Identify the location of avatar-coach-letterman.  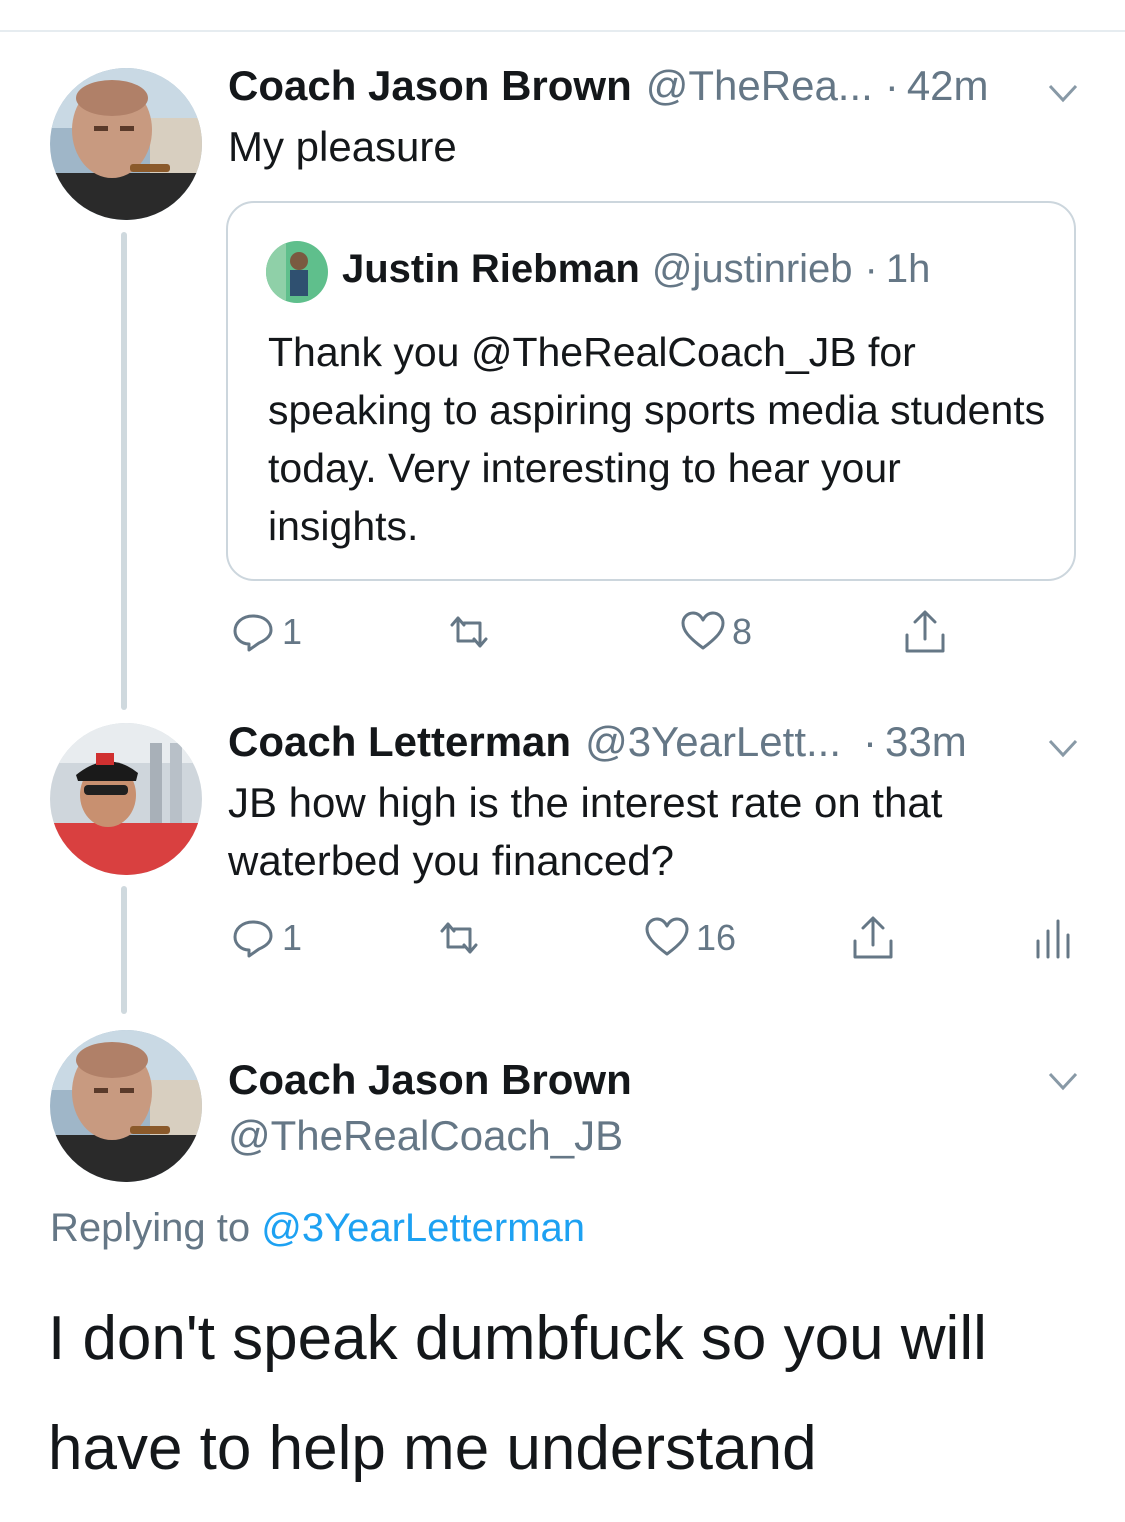
(126, 799).